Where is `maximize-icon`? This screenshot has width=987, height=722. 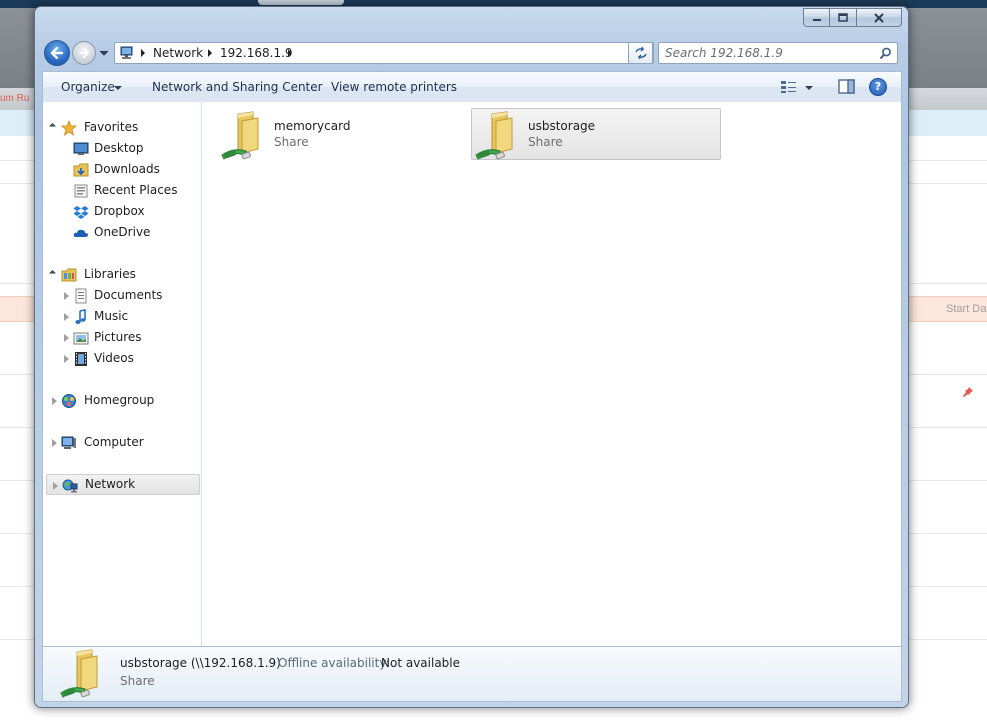
maximize-icon is located at coordinates (843, 17).